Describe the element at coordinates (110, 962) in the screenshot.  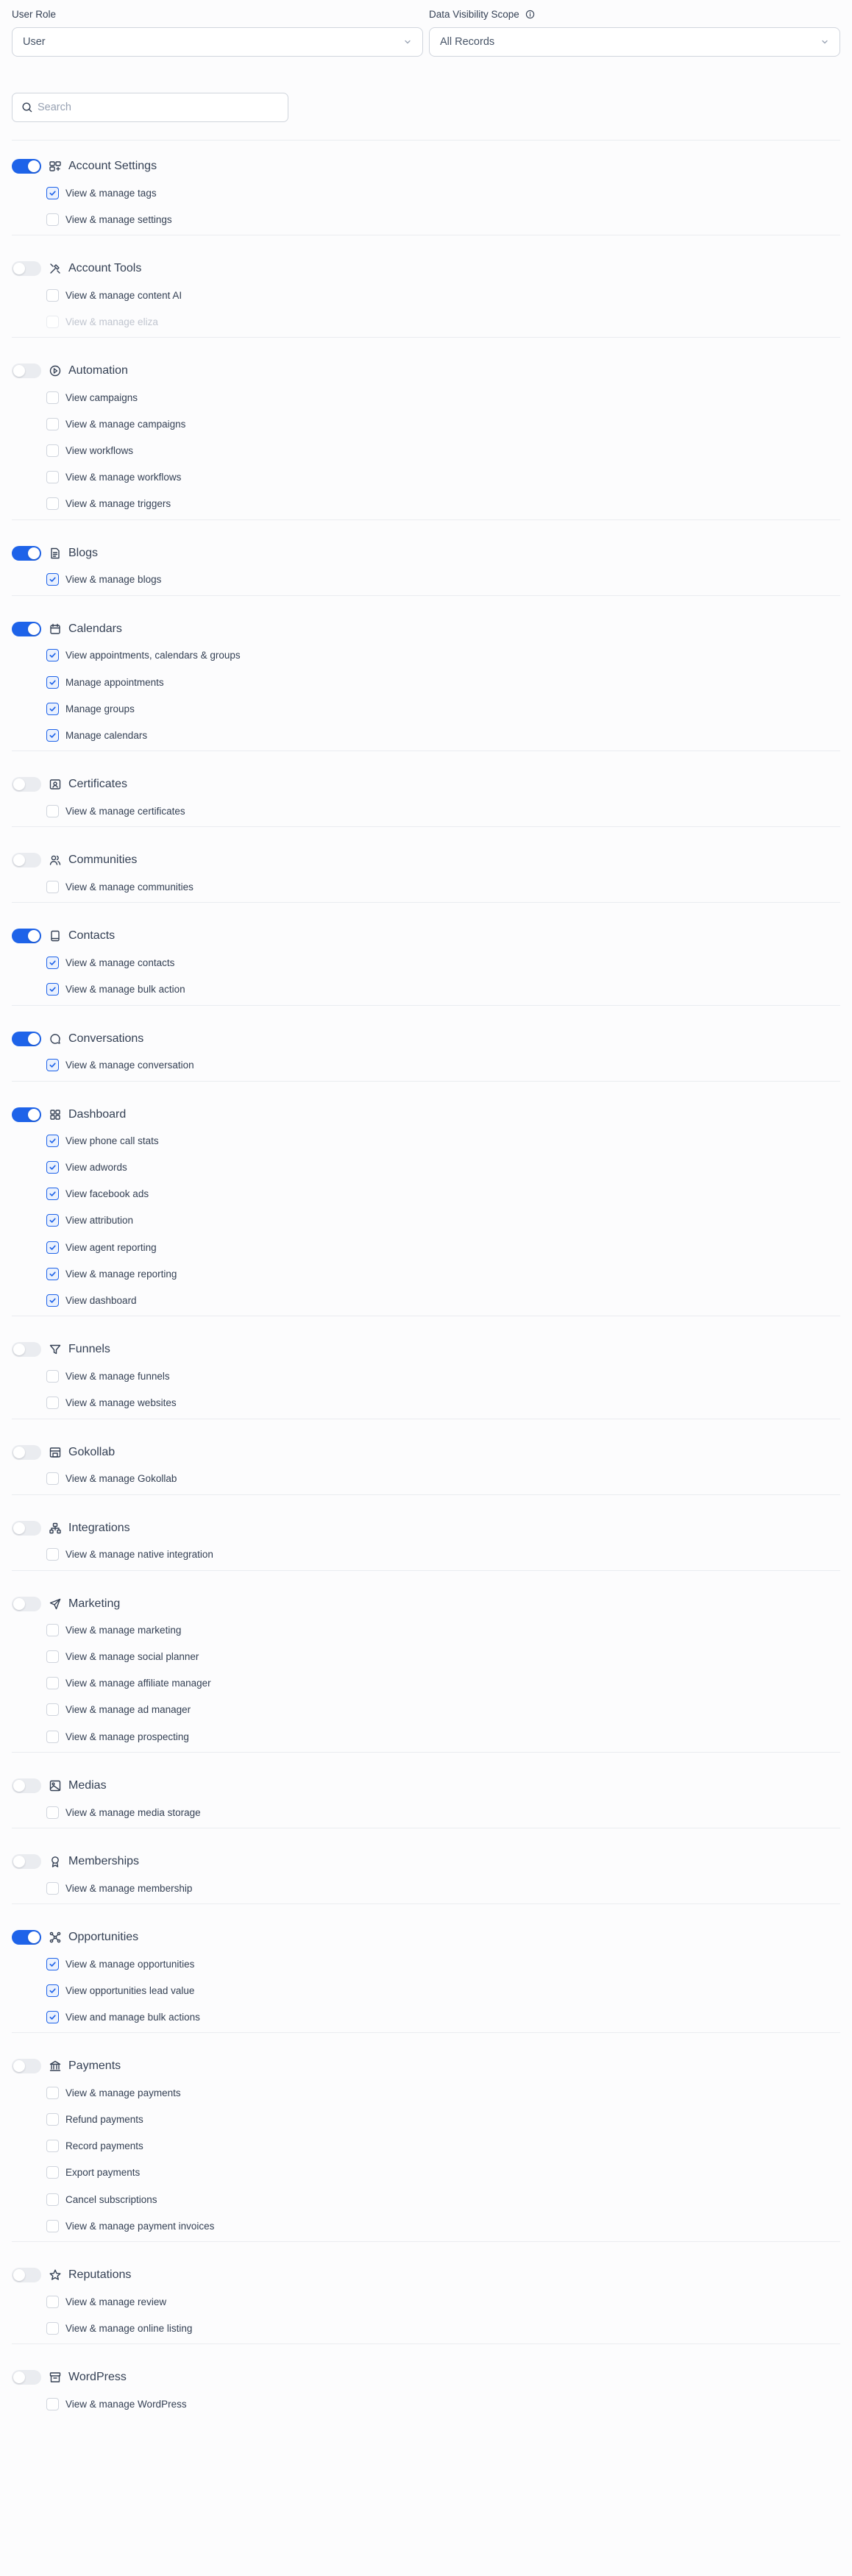
I see `permission-item: View & manage contacts` at that location.